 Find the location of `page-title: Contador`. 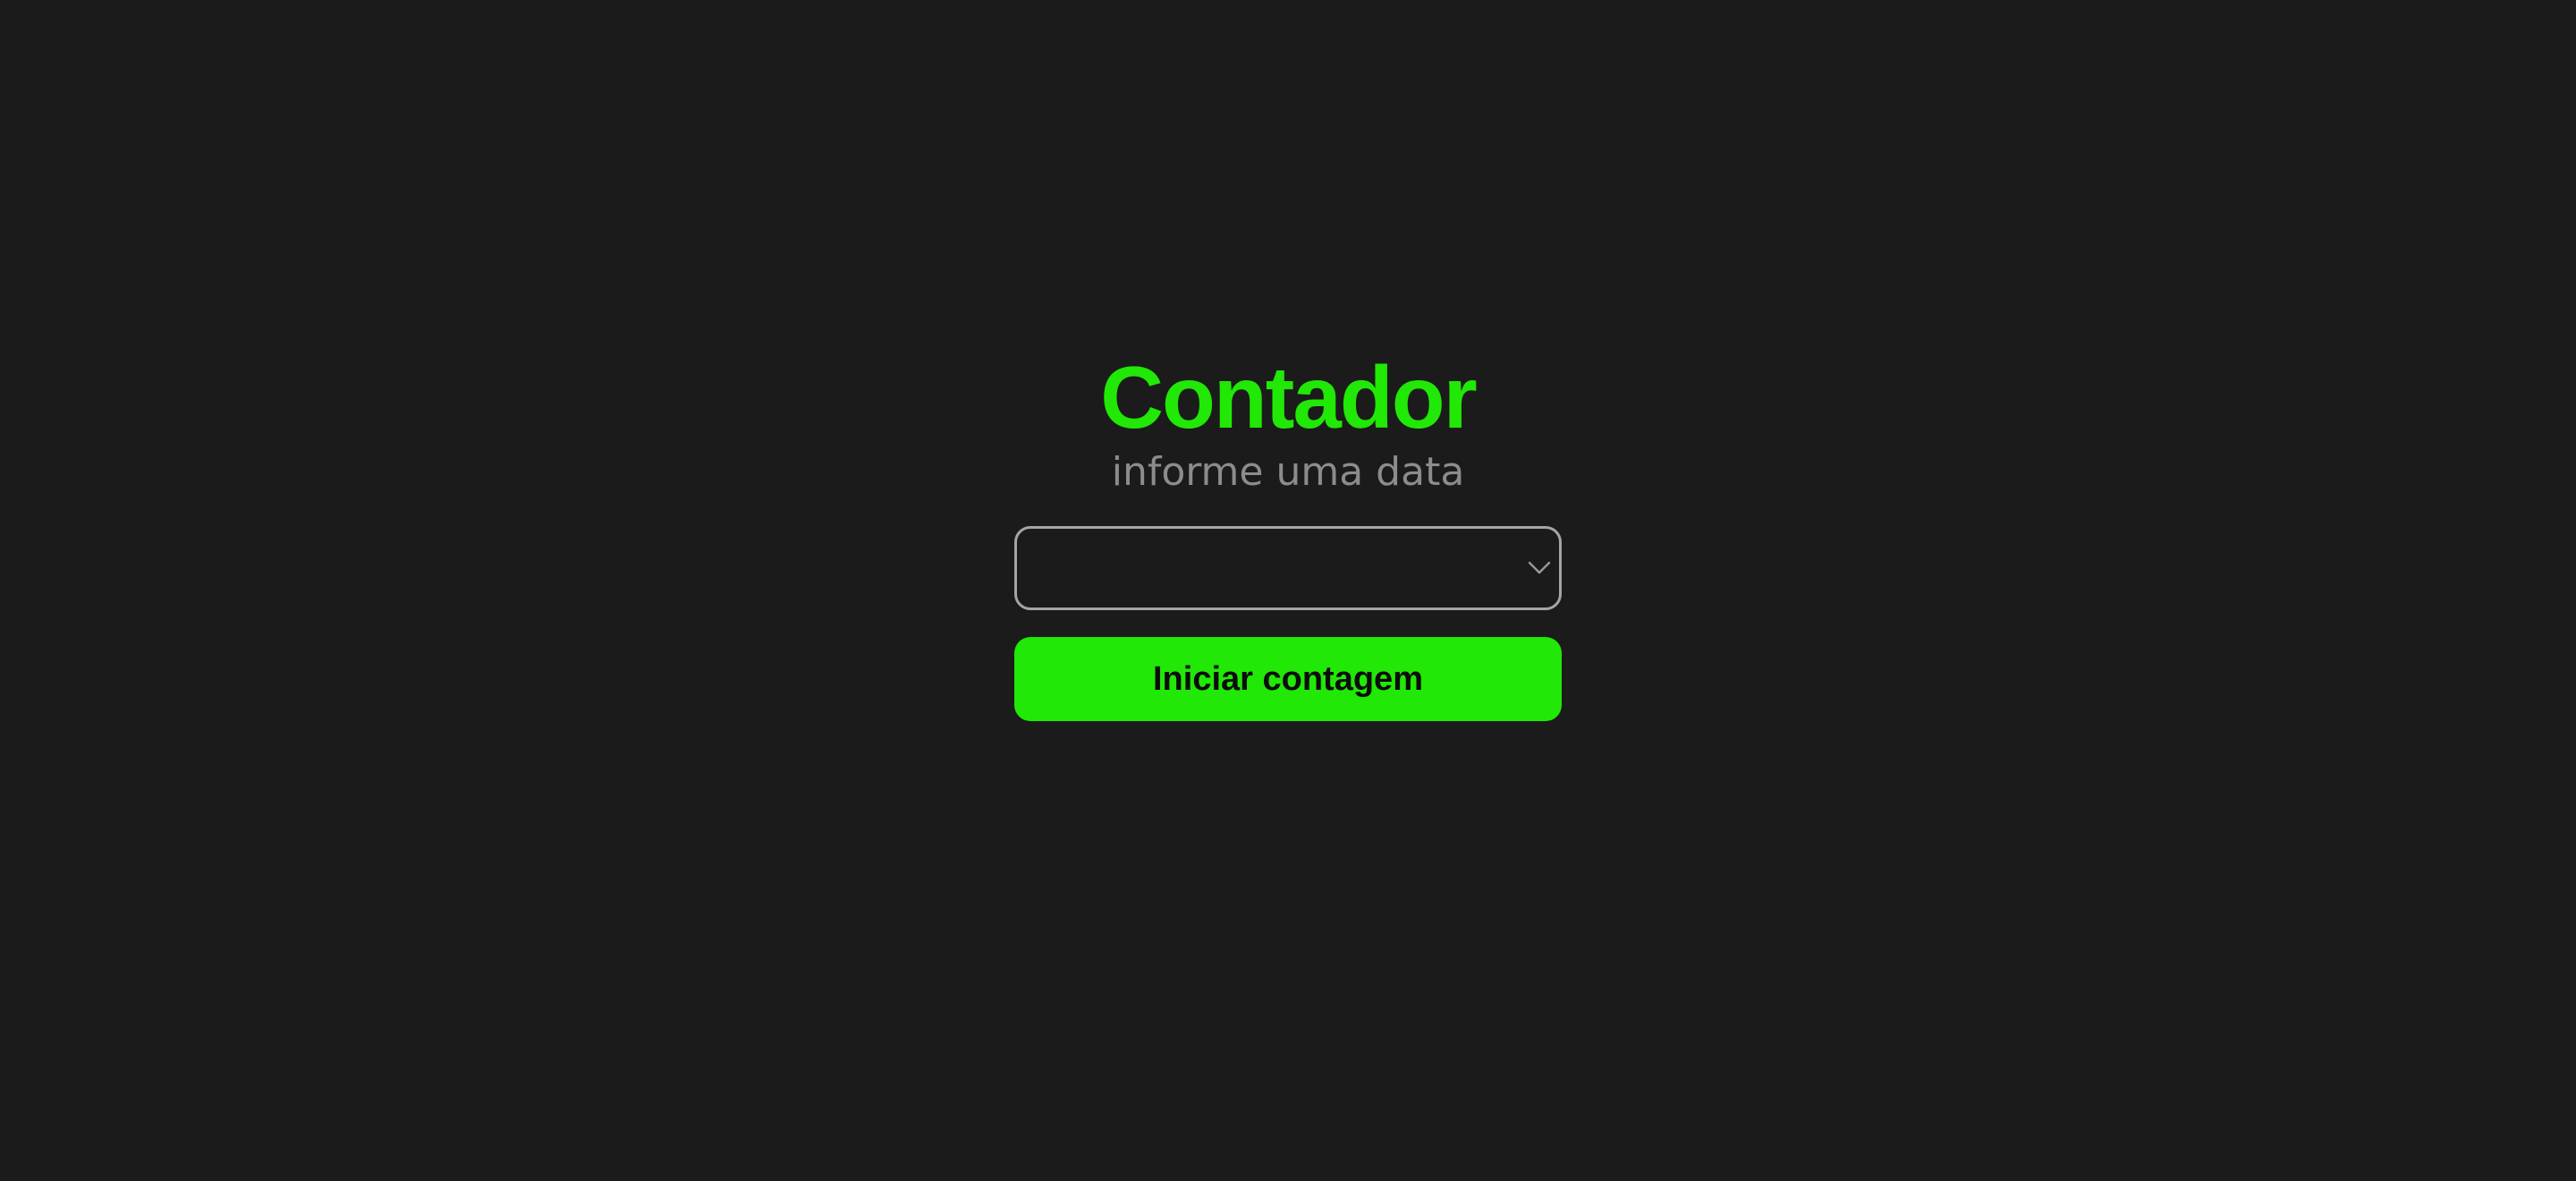

page-title: Contador is located at coordinates (1288, 397).